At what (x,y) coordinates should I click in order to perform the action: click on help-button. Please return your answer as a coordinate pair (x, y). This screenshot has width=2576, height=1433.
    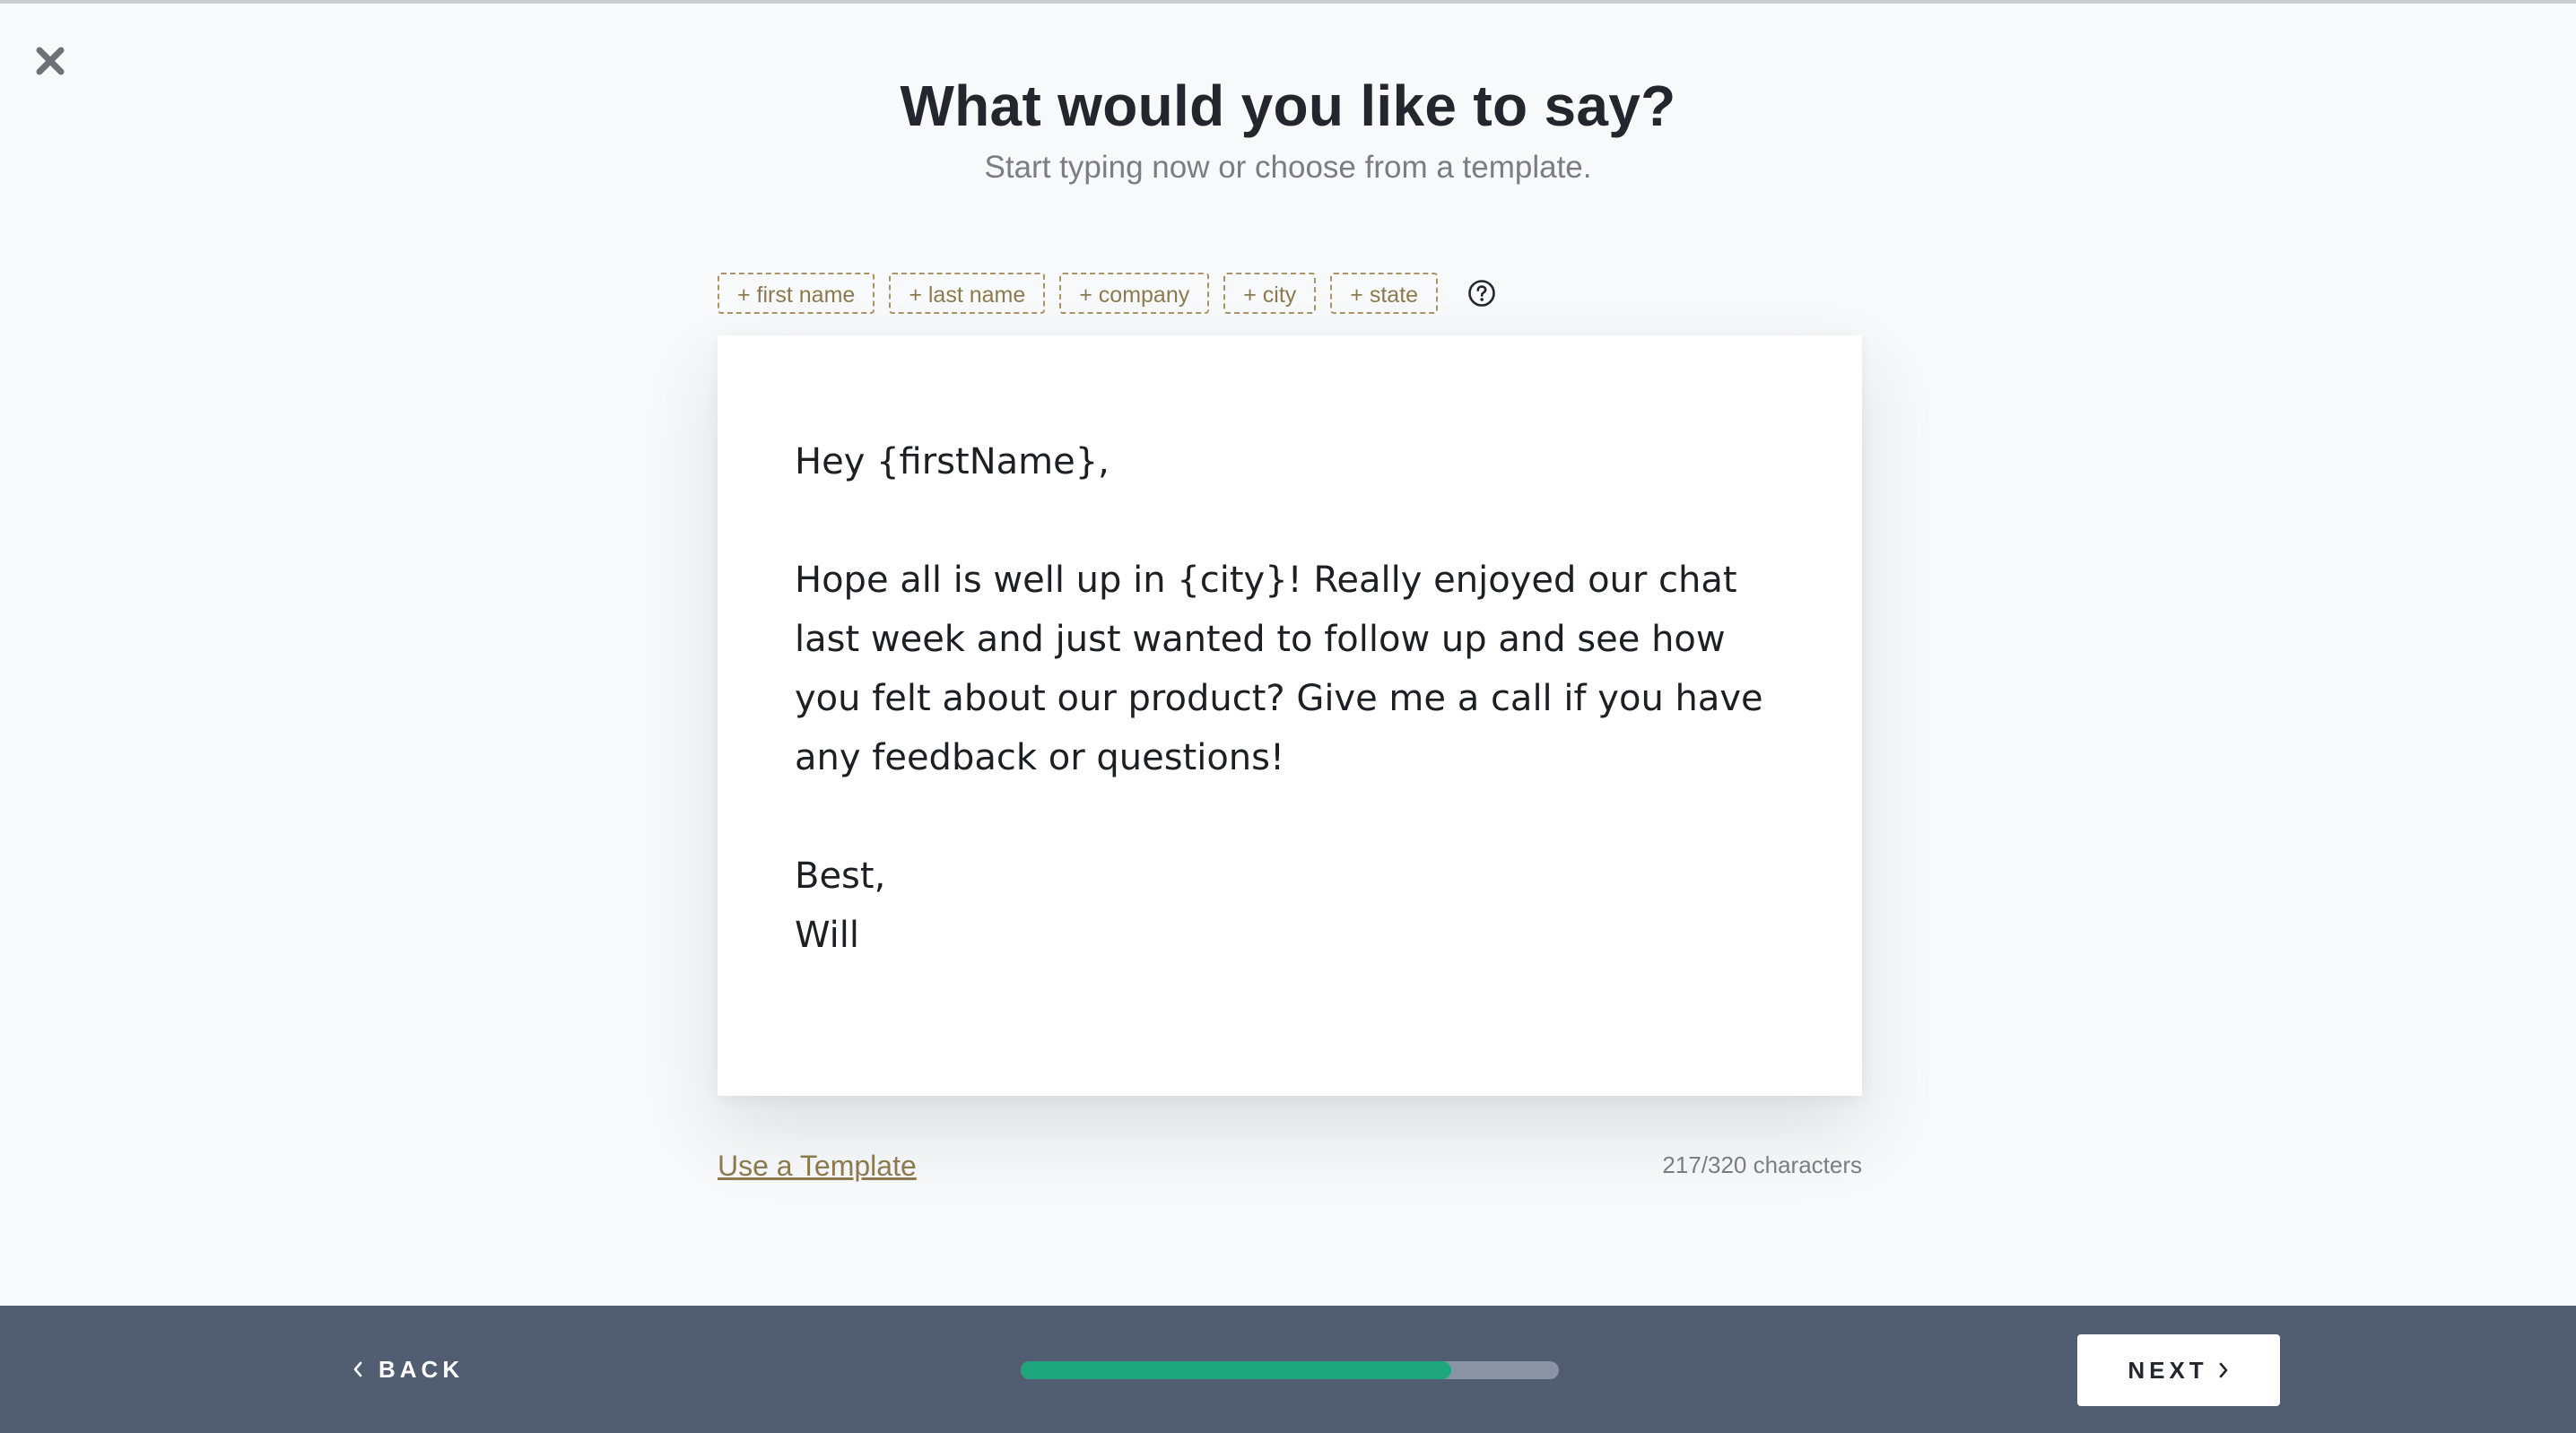
    Looking at the image, I should click on (1481, 293).